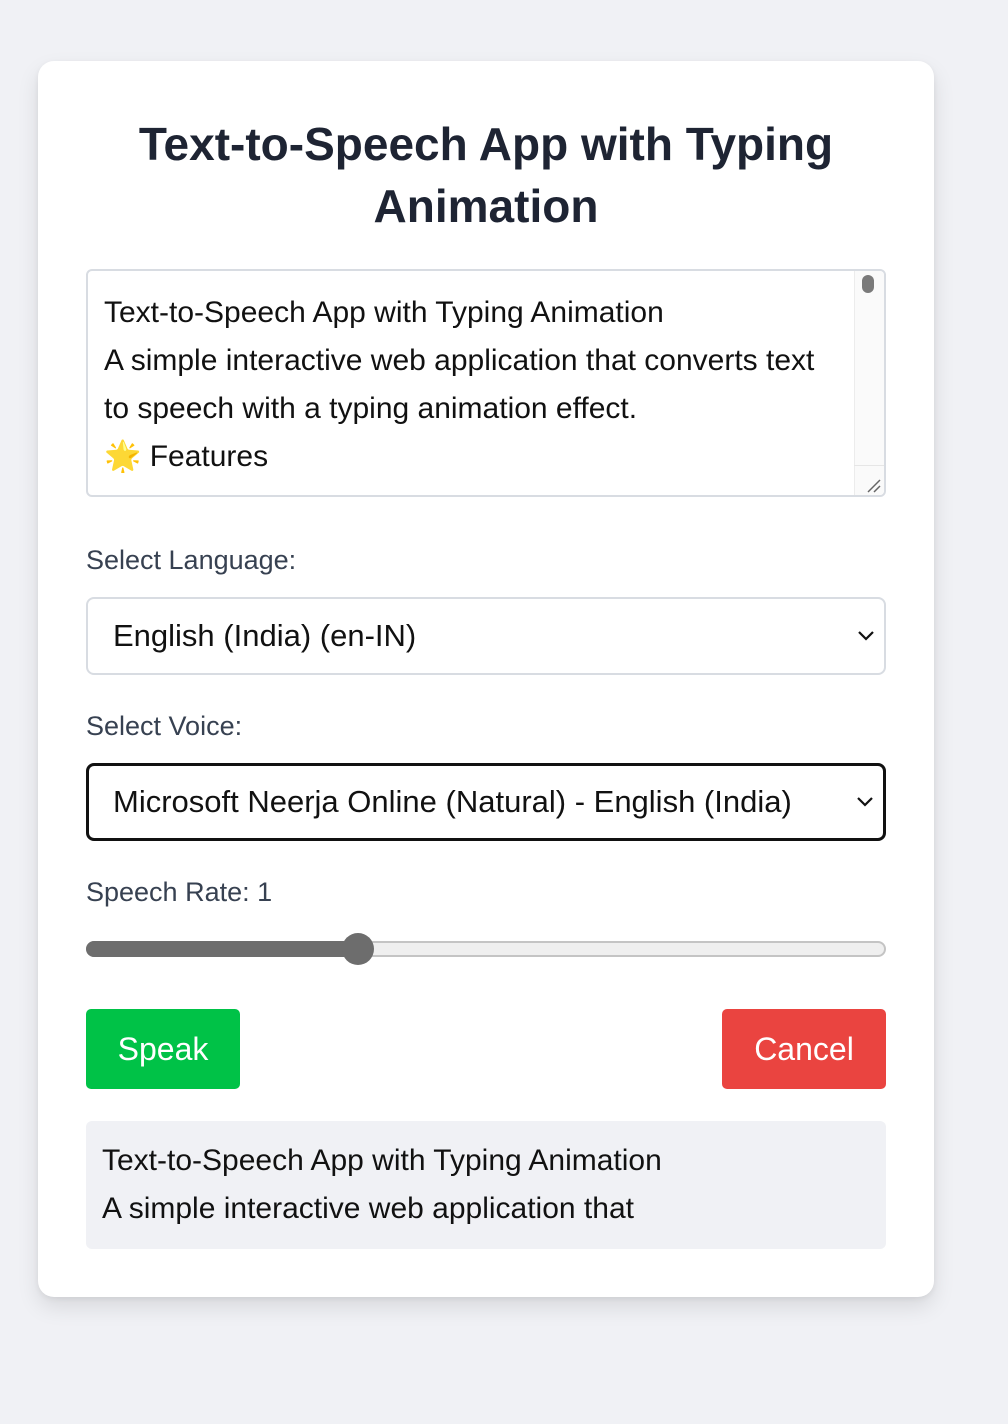  I want to click on page-title: Text-to-Speech App with Typing Animation, so click(486, 175).